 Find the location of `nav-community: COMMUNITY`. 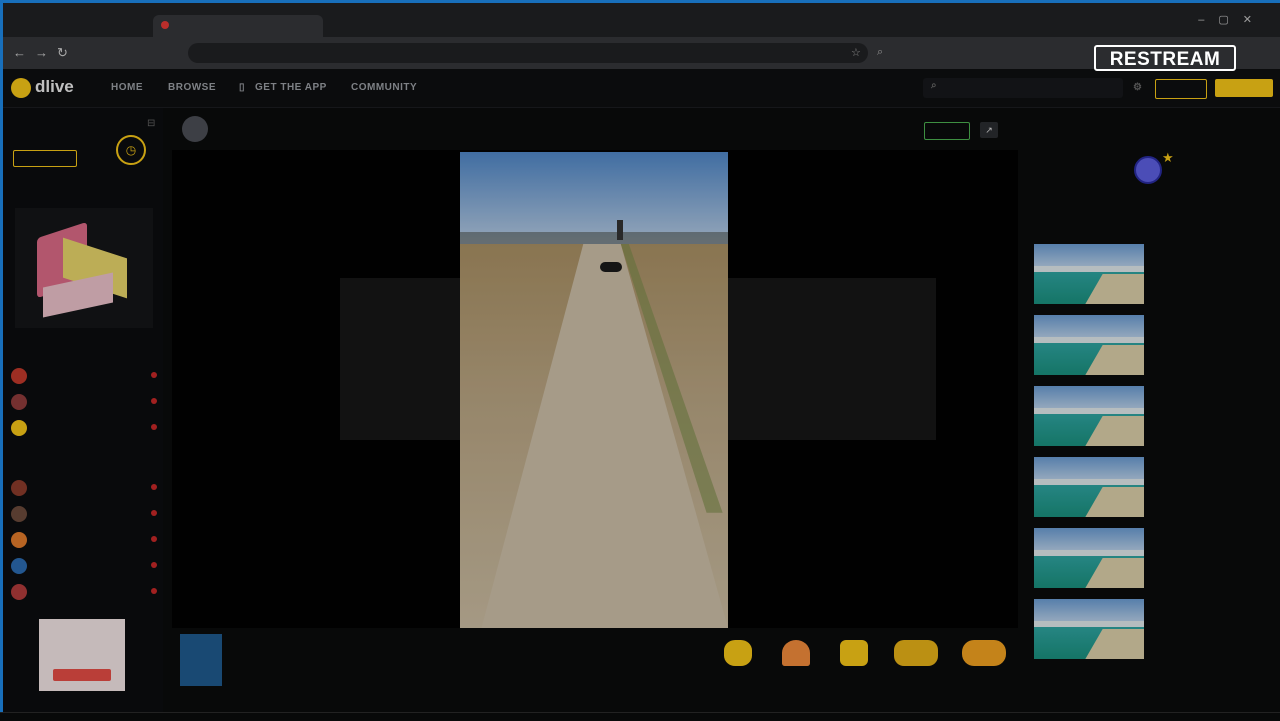

nav-community: COMMUNITY is located at coordinates (384, 87).